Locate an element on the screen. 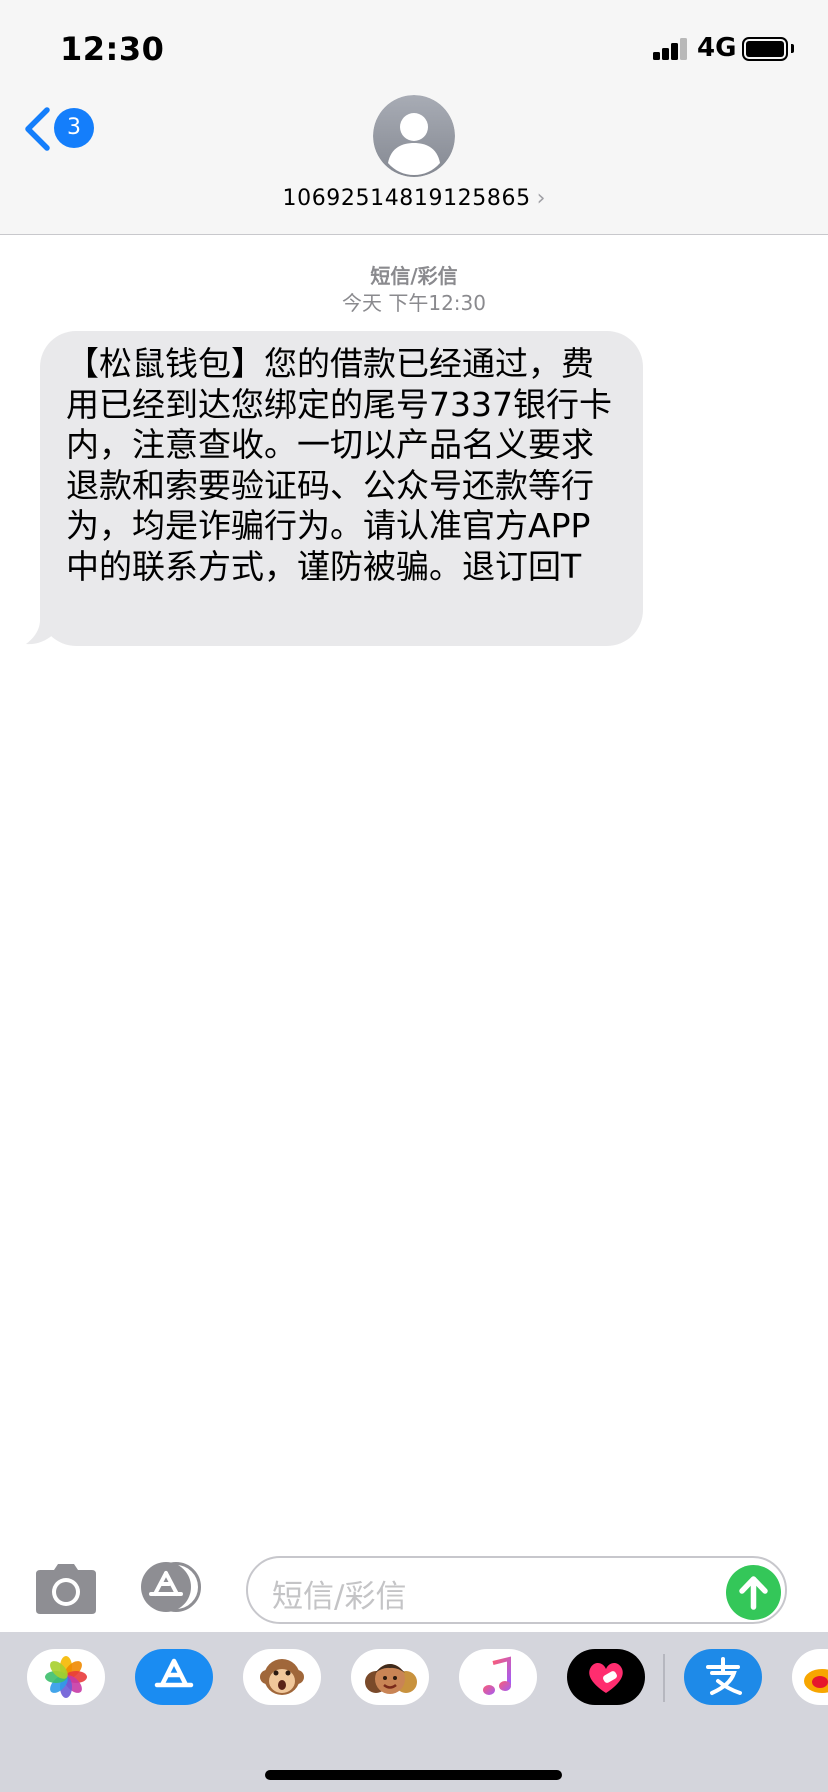 The width and height of the screenshot is (828, 1792). alipay-icon is located at coordinates (724, 1676).